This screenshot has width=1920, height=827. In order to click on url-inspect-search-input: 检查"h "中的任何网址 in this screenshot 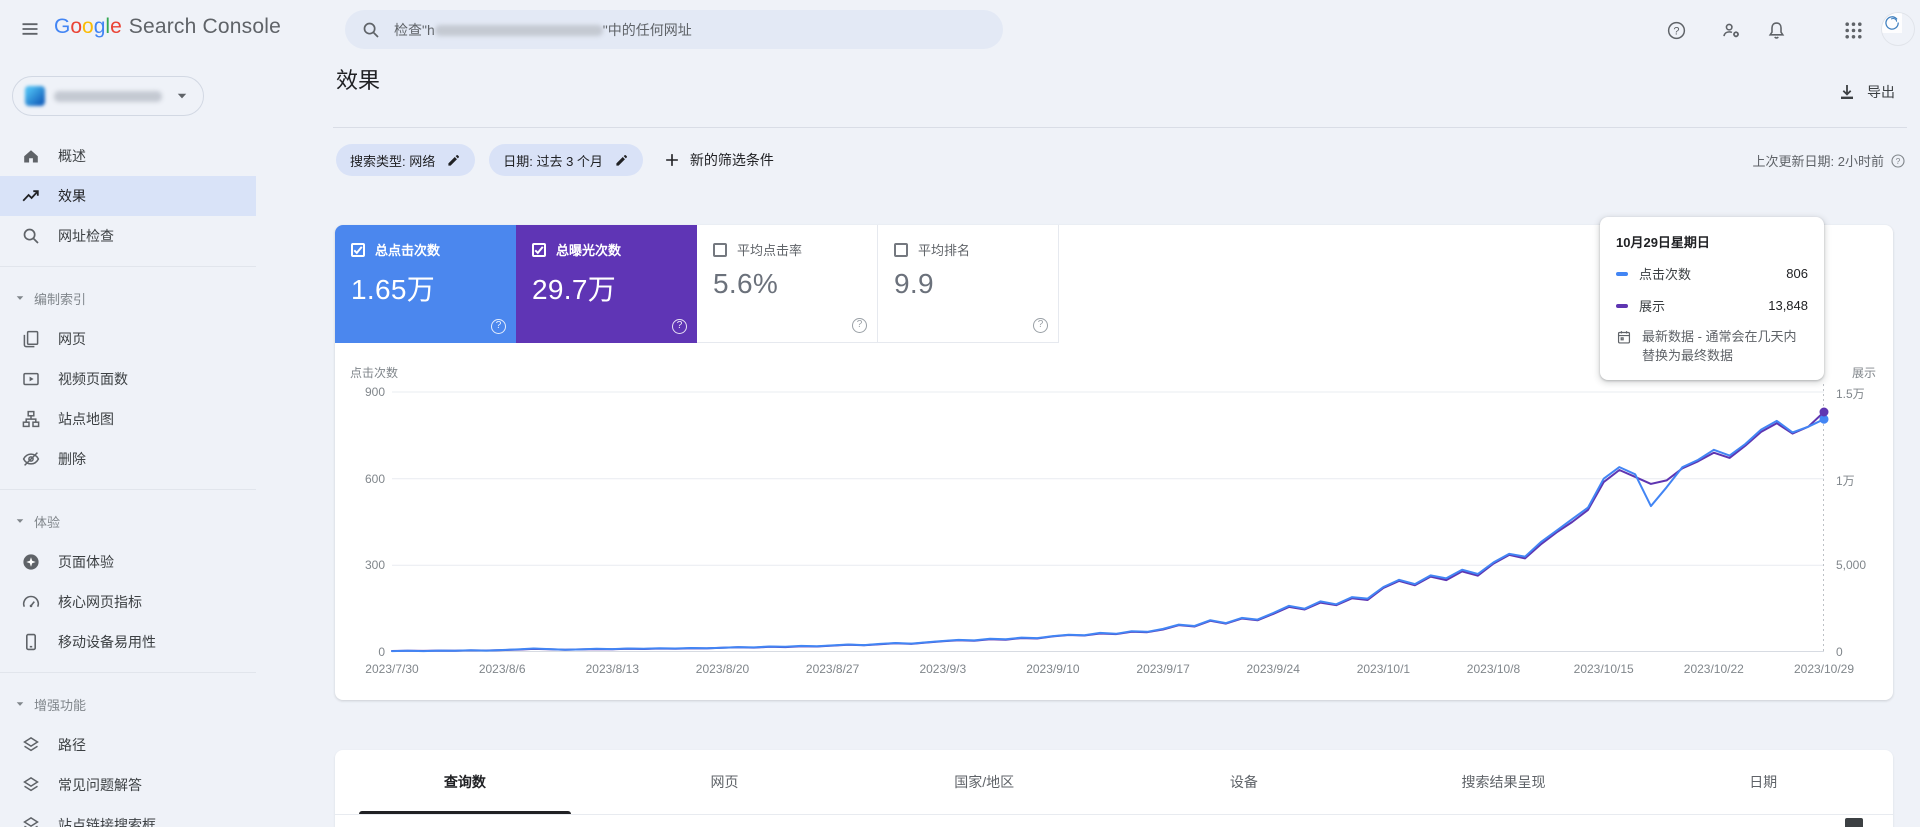, I will do `click(674, 29)`.